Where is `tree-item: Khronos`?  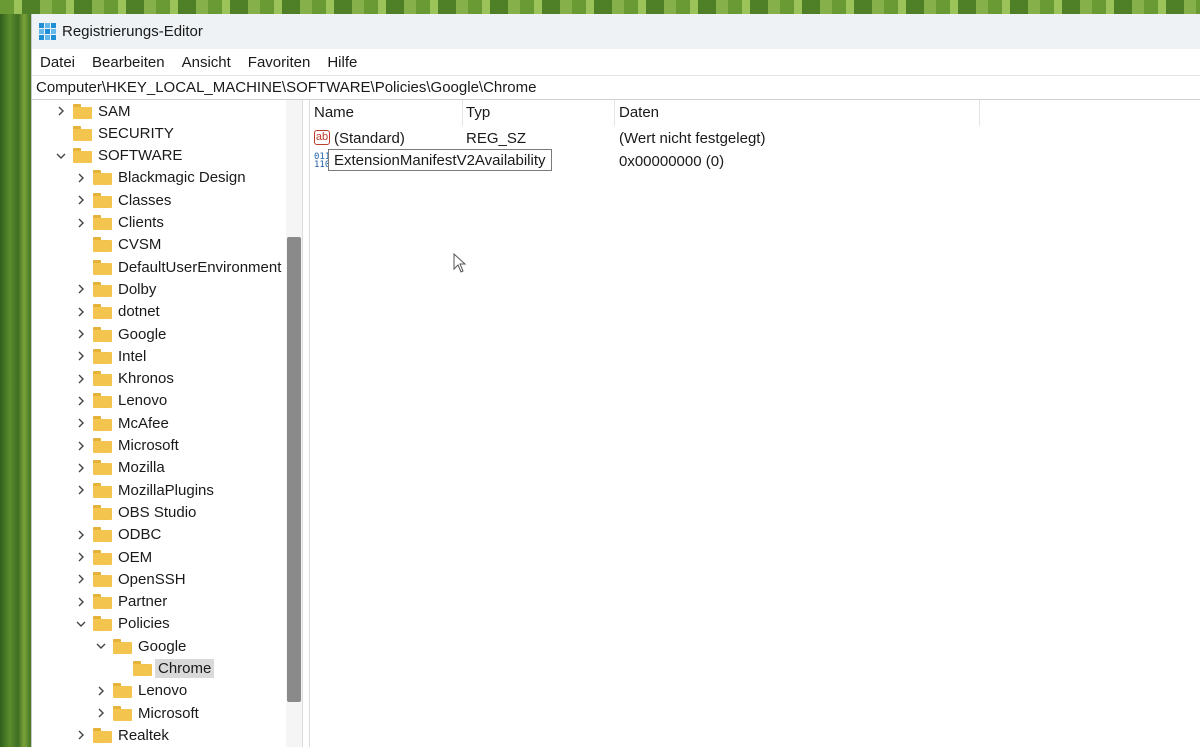 tree-item: Khronos is located at coordinates (125, 379).